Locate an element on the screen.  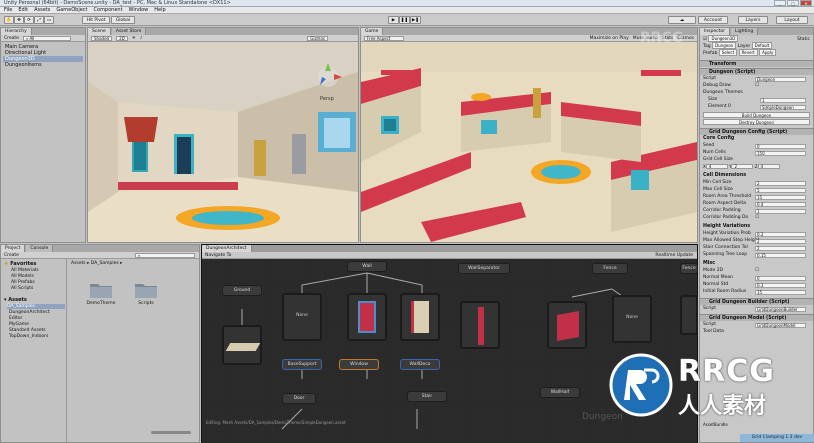
themes-label: Dungeon Themes is located at coordinates (723, 92).